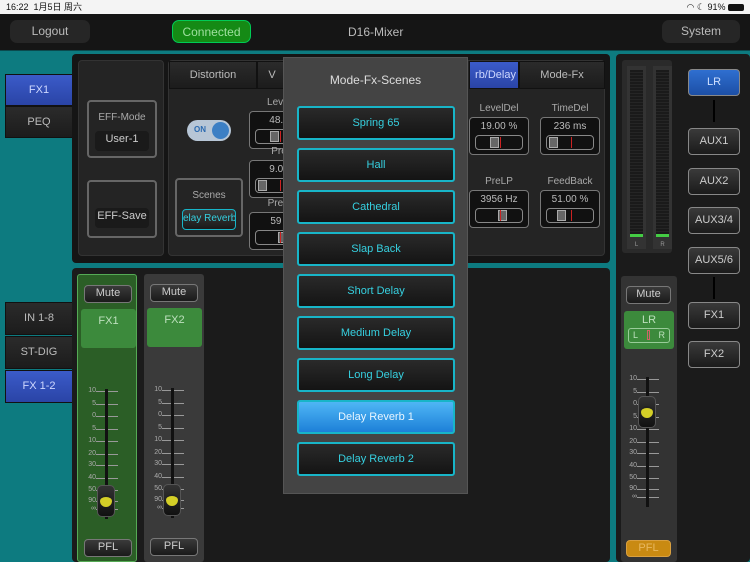 The image size is (750, 562). What do you see at coordinates (662, 157) in the screenshot?
I see `meter-right: R` at bounding box center [662, 157].